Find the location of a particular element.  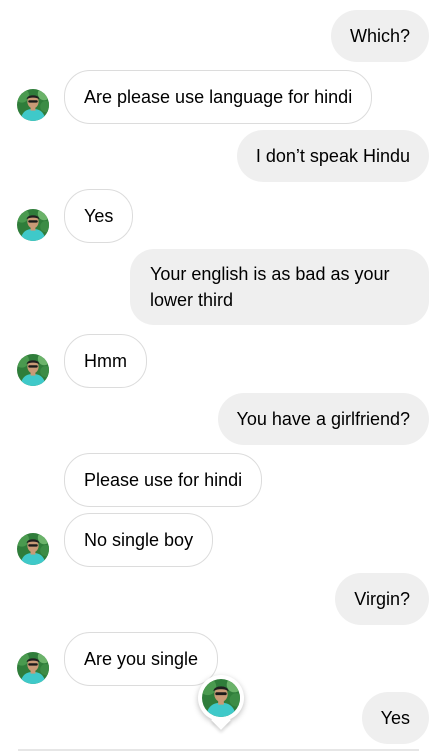

outgoing-message: I don’t speak Hindu is located at coordinates (332, 156).